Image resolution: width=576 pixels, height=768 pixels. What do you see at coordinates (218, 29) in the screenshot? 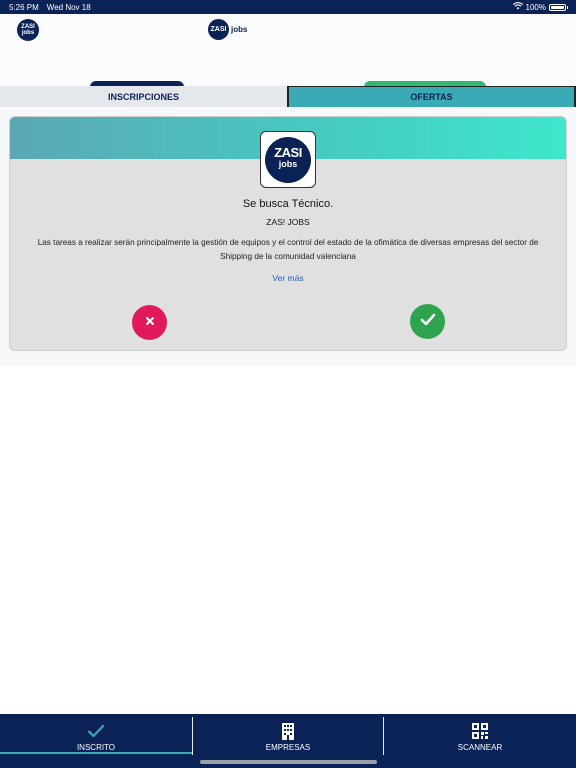
I see `logo-circle: ZASI` at bounding box center [218, 29].